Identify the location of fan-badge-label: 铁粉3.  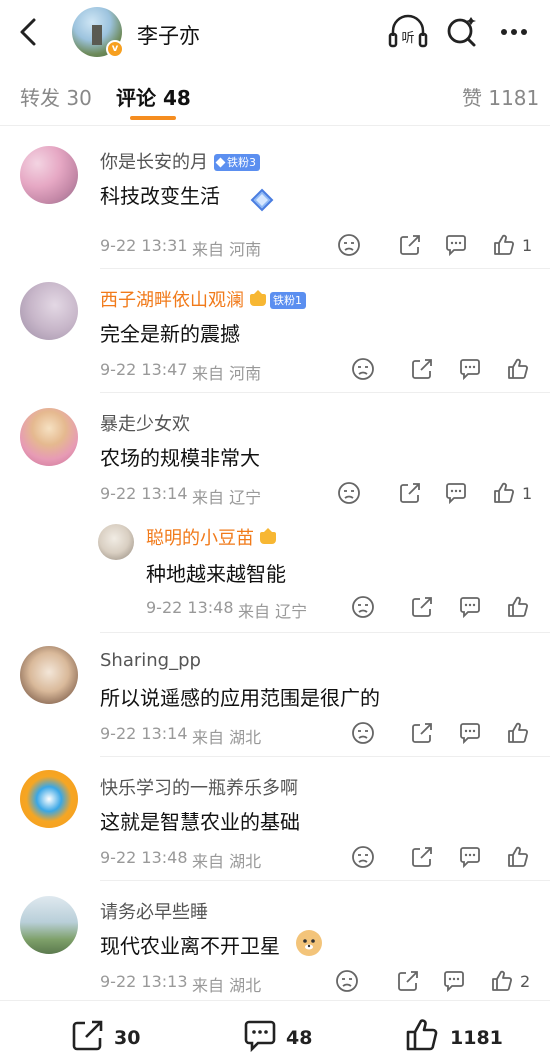
(241, 162).